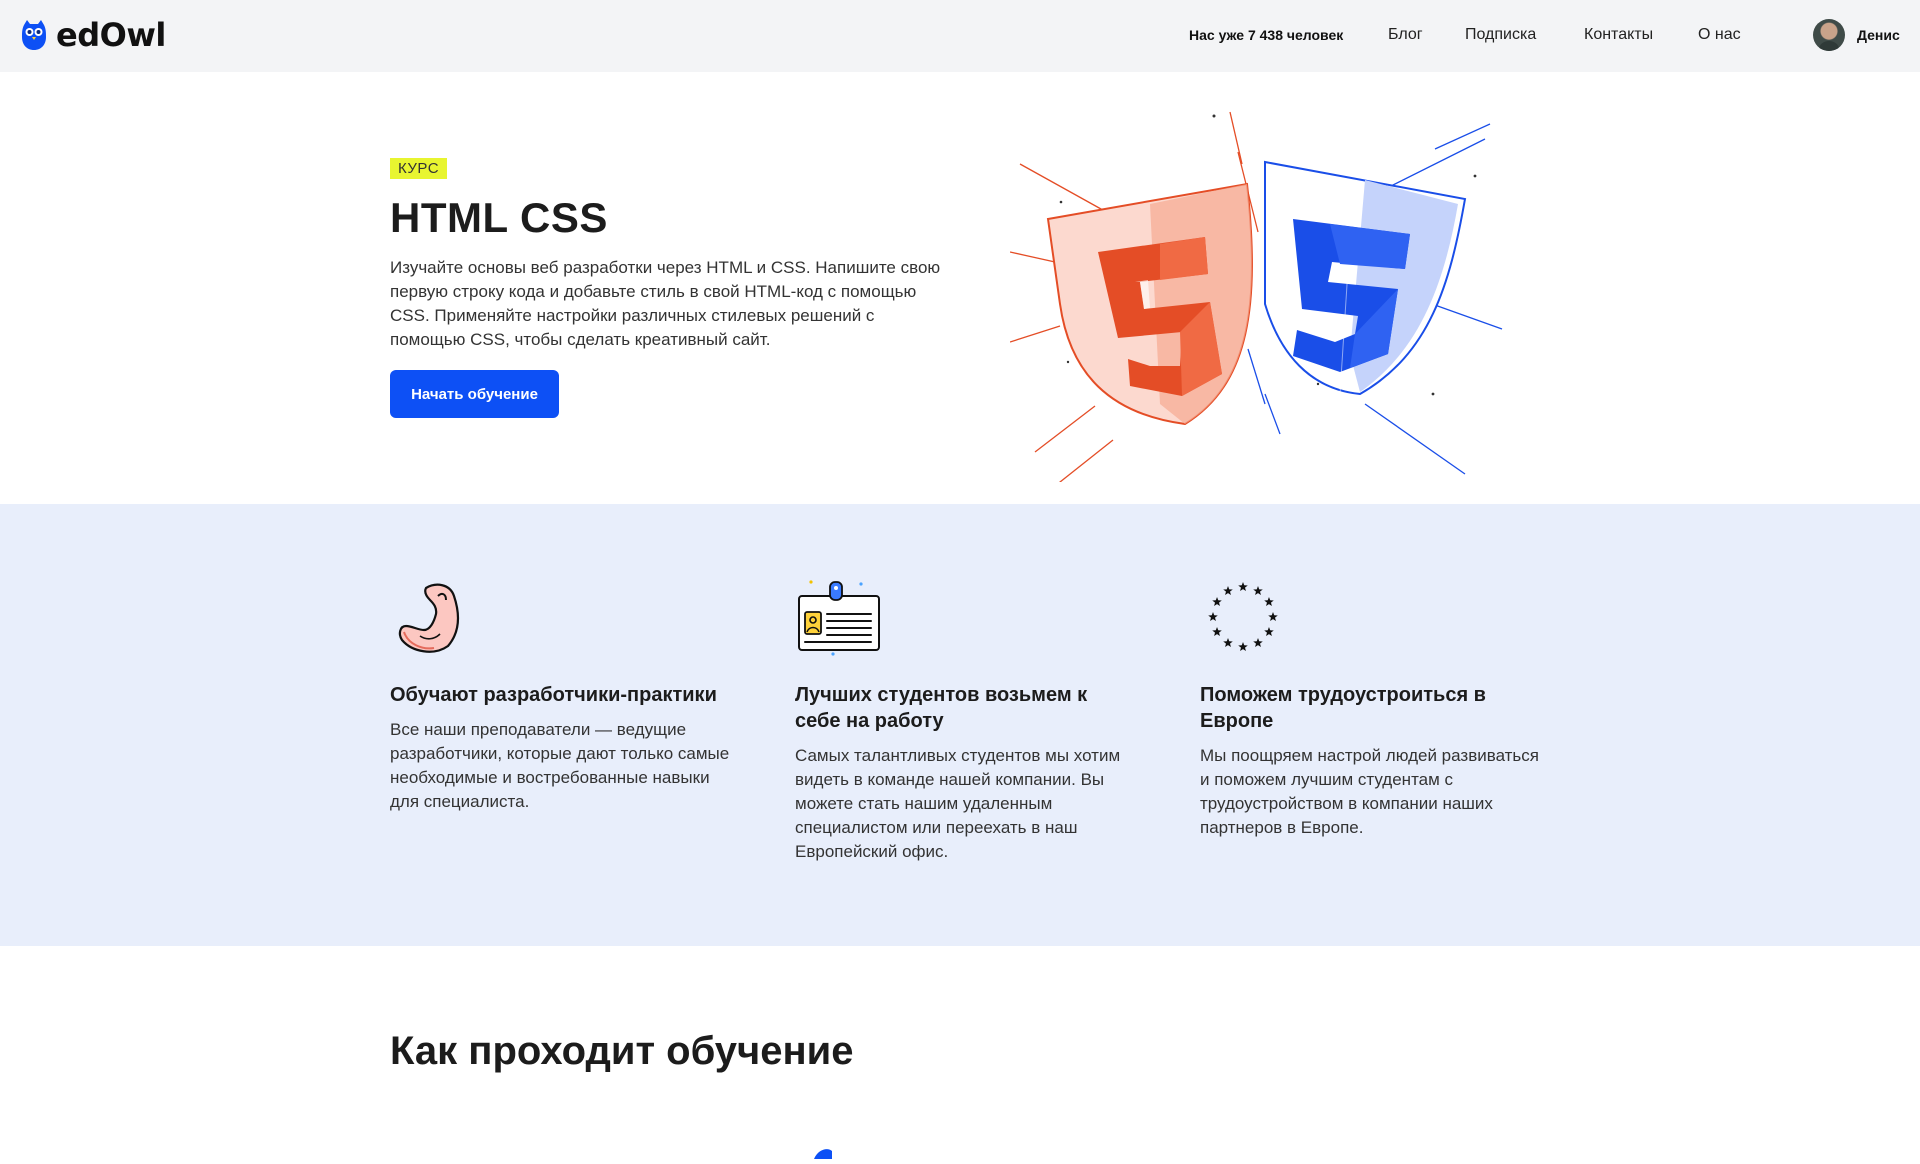 The image size is (1920, 1164). Describe the element at coordinates (1343, 708) in the screenshot. I see `feature-title: Поможем трудоустроиться в Европе` at that location.